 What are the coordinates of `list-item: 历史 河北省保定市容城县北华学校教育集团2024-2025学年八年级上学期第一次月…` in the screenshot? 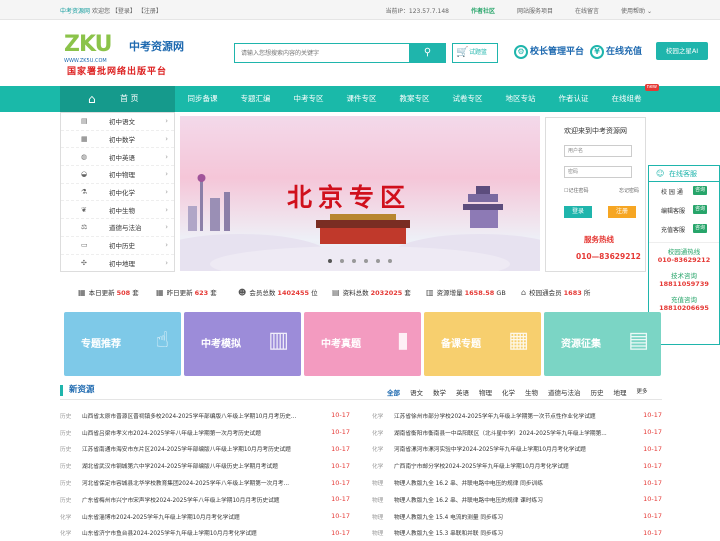 It's located at (205, 482).